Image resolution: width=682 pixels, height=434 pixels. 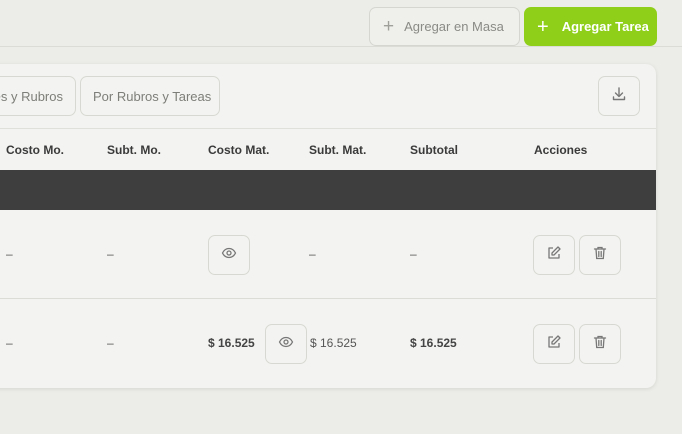 I want to click on cell-costo-mat: $ 16.525, so click(x=231, y=343).